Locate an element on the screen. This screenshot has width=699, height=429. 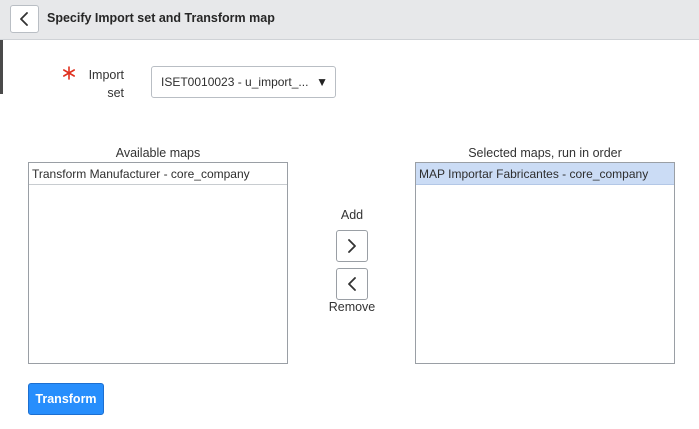
available-map-option: Transform Manufacturer - core_company is located at coordinates (158, 174).